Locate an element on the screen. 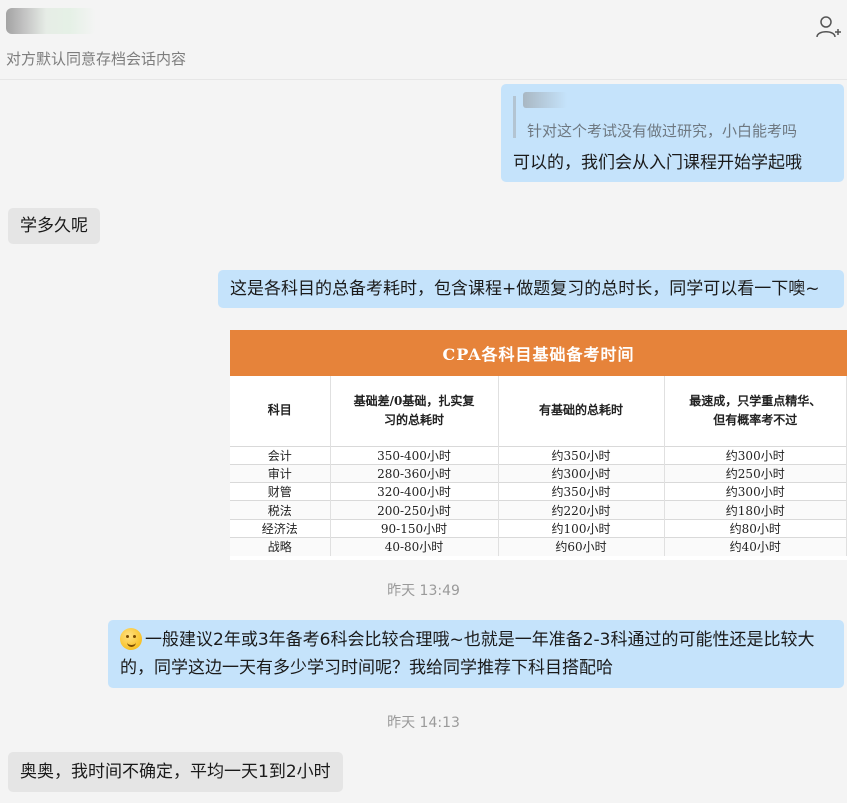  header-no-foundation: 基础差/0基础，扎实复 习的总耗时 is located at coordinates (414, 411).